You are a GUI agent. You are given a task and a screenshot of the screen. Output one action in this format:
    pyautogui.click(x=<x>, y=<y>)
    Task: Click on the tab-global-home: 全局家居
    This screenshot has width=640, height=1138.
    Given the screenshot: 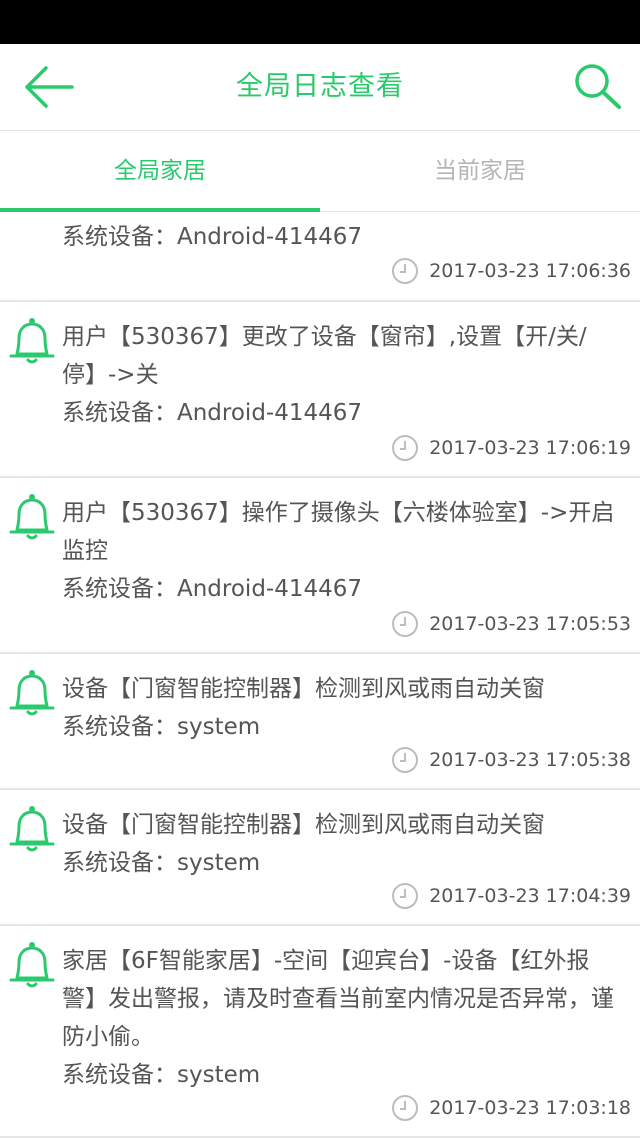 What is the action you would take?
    pyautogui.click(x=160, y=171)
    